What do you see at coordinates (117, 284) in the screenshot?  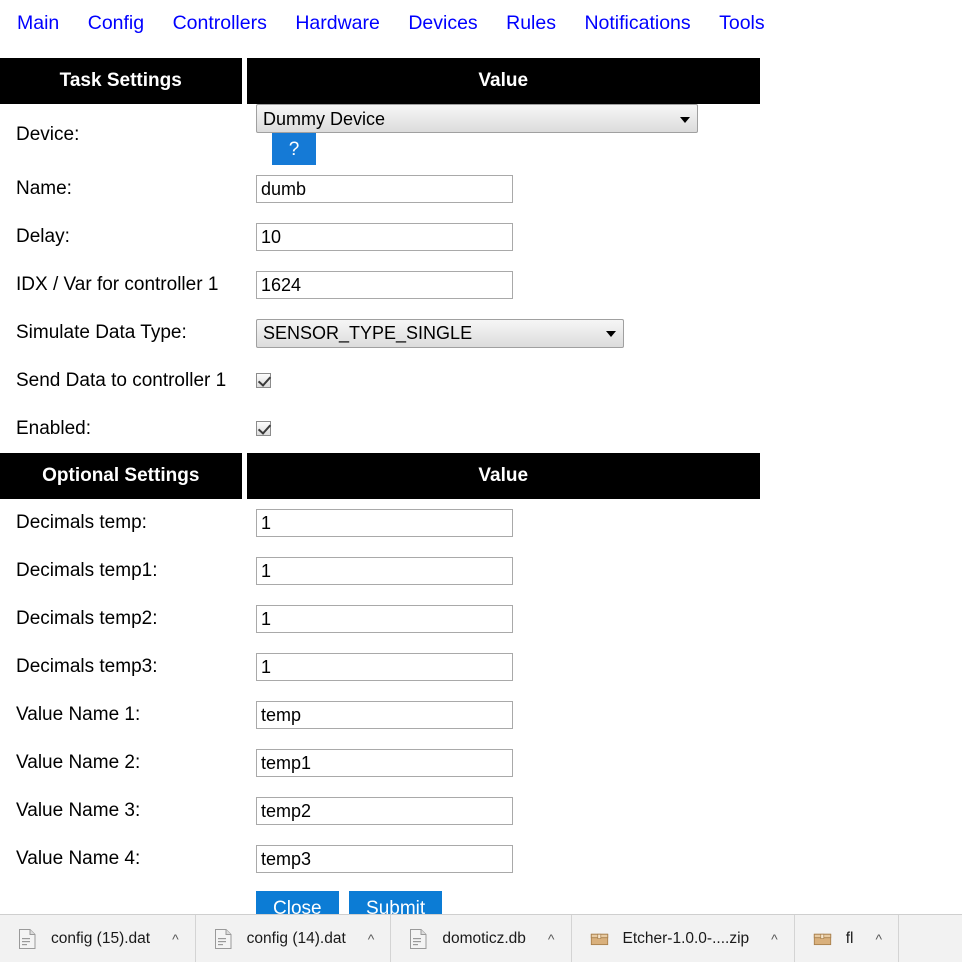 I see `idx-label: IDX / Var for controller 1` at bounding box center [117, 284].